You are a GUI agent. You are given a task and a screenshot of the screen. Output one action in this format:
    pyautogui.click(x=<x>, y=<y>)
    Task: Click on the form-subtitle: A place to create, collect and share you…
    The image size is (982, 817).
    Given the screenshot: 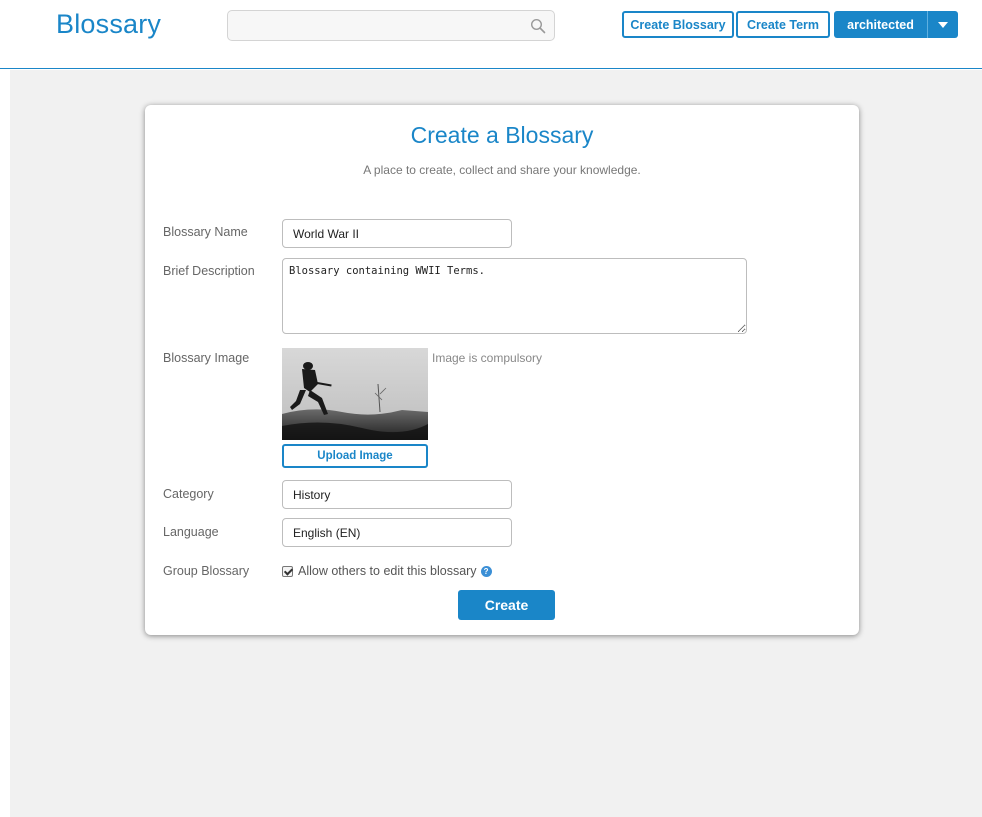 What is the action you would take?
    pyautogui.click(x=502, y=170)
    